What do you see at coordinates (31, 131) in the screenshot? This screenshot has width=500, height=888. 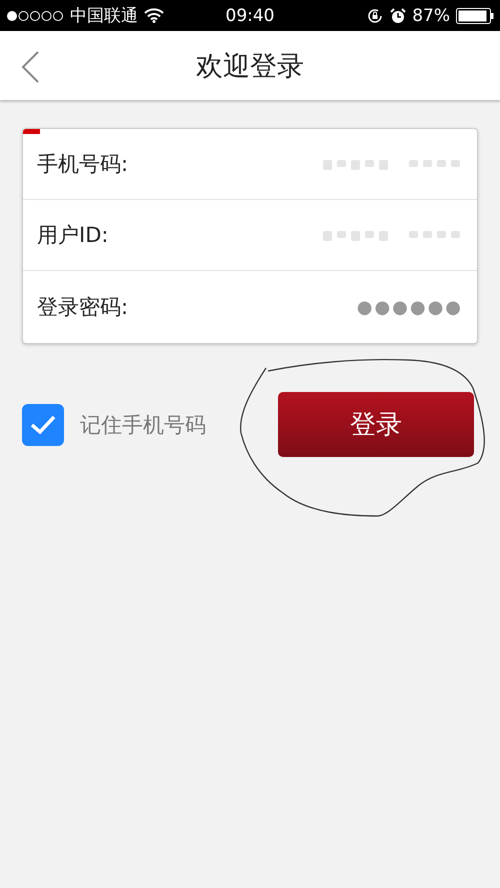 I see `corner-mark` at bounding box center [31, 131].